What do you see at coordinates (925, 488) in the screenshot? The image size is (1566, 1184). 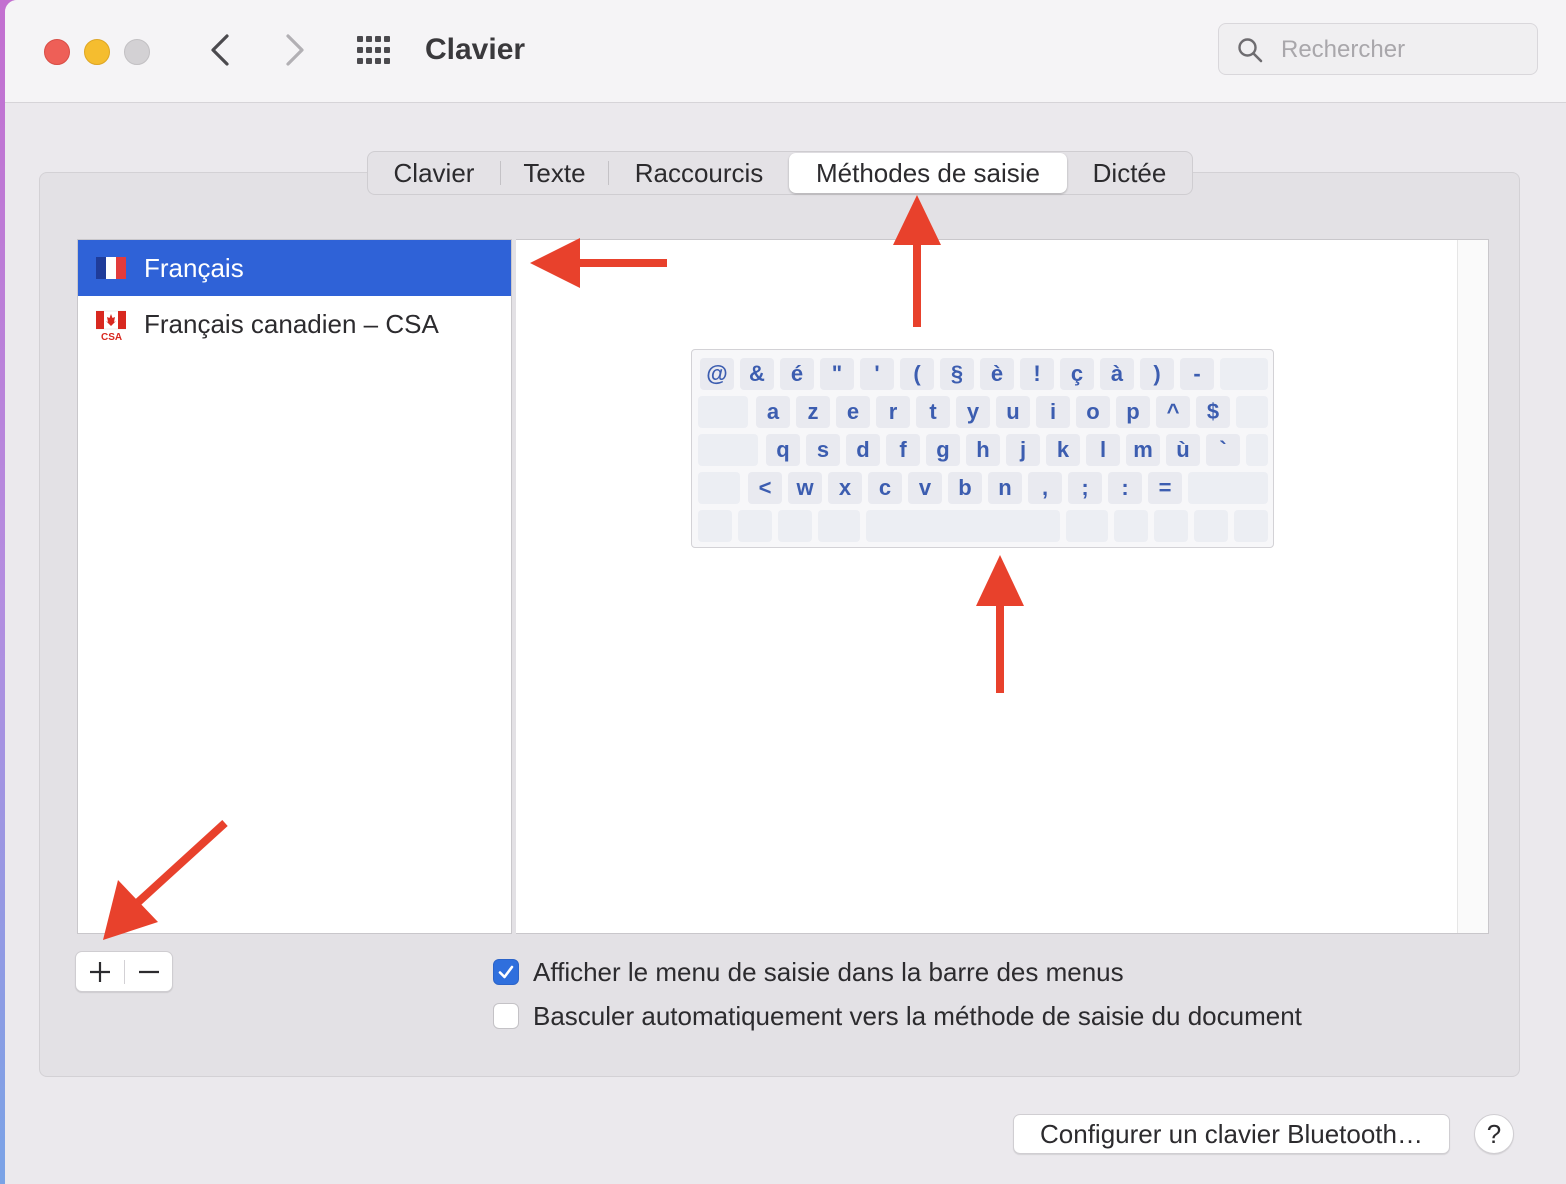 I see `keyboard-key: v` at bounding box center [925, 488].